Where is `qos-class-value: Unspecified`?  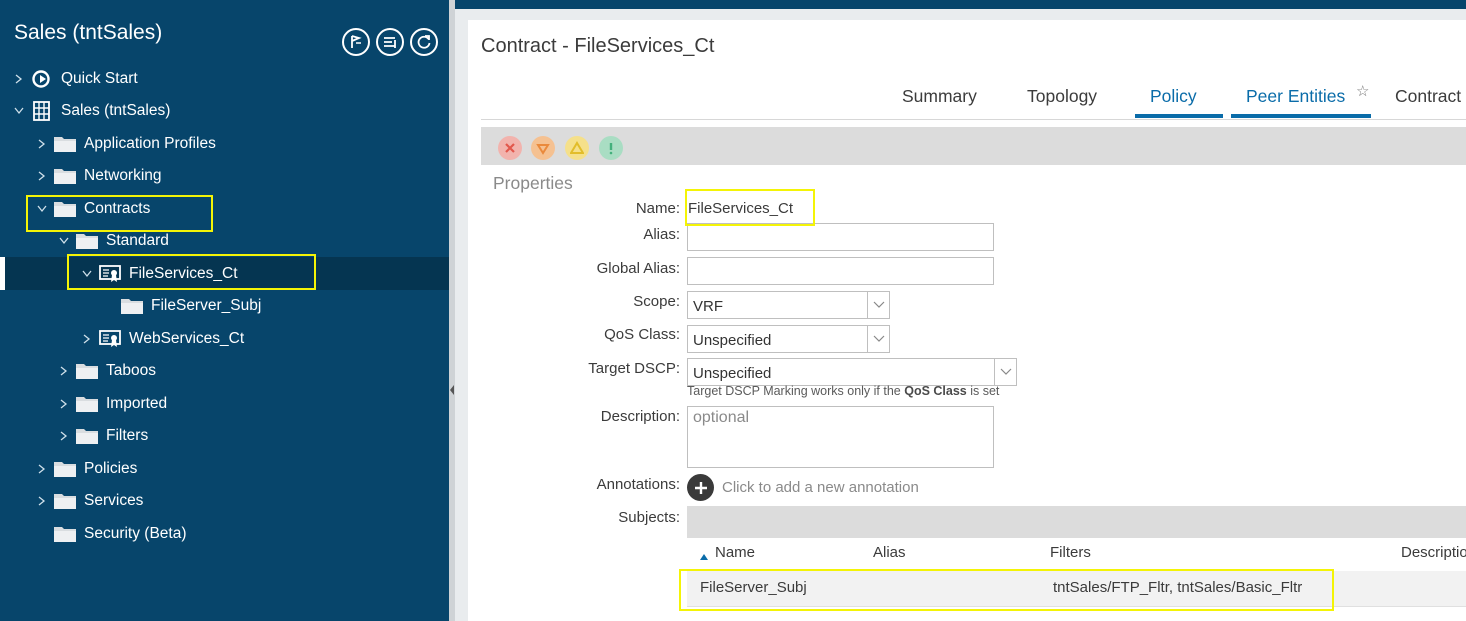 qos-class-value: Unspecified is located at coordinates (732, 340).